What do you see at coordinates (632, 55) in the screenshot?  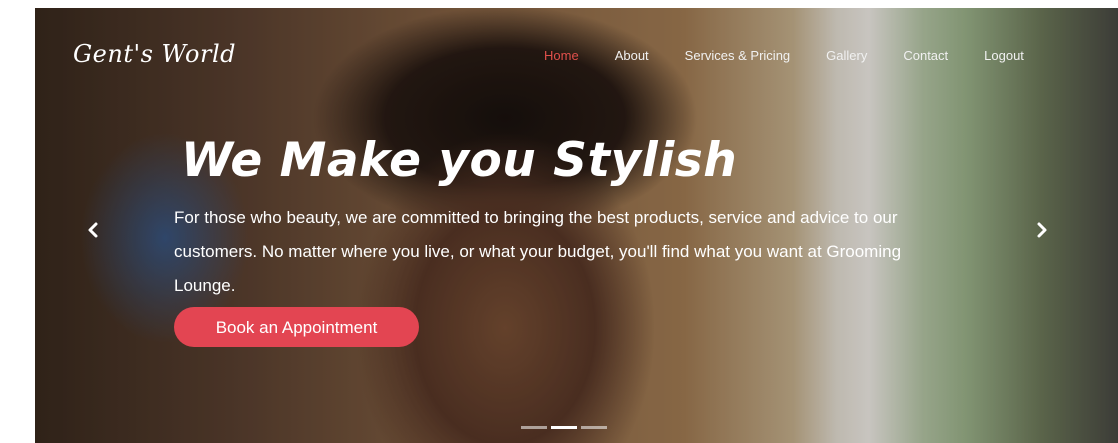 I see `nav-item-about: About` at bounding box center [632, 55].